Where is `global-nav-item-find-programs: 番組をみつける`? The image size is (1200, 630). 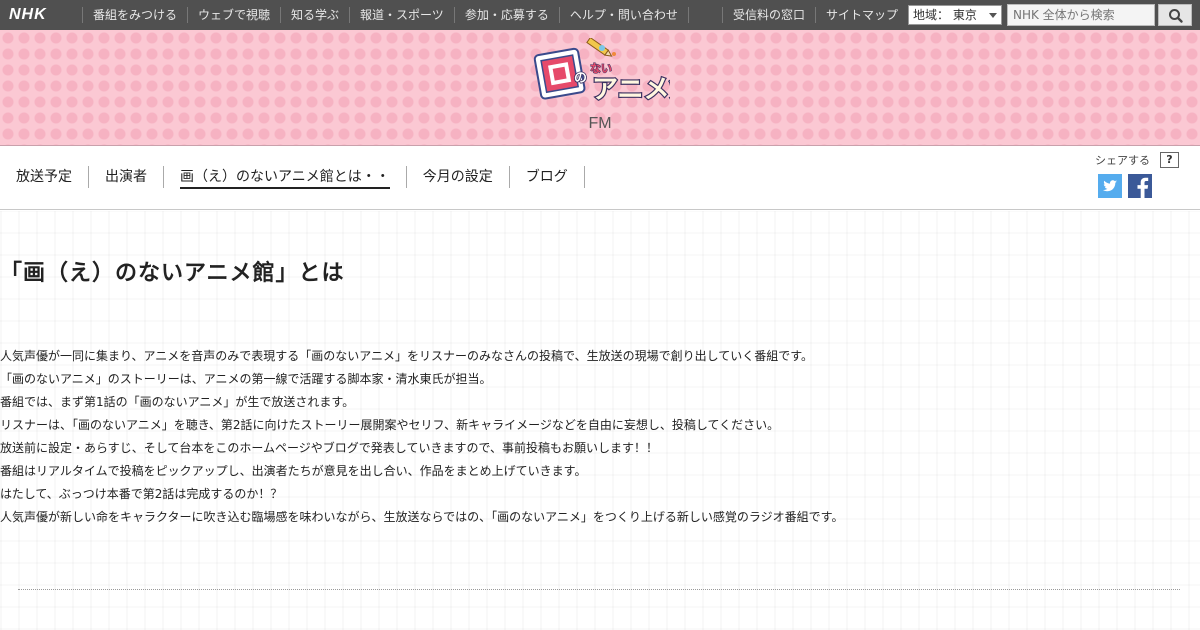
global-nav-item-find-programs: 番組をみつける is located at coordinates (134, 15).